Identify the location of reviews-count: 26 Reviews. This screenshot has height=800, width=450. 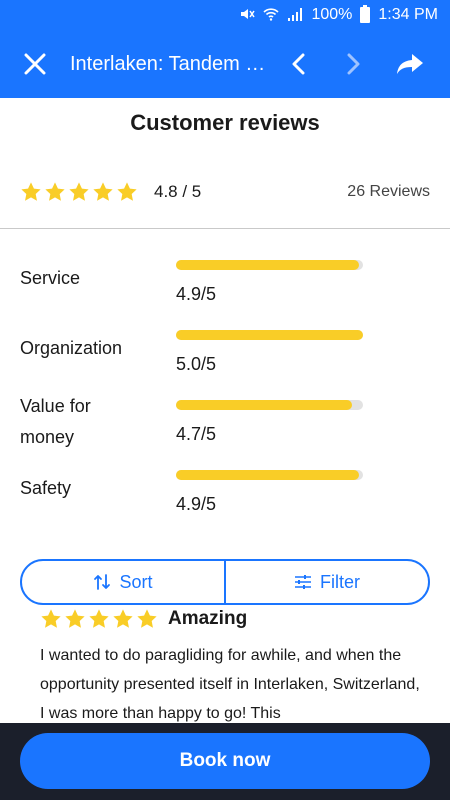
(388, 191).